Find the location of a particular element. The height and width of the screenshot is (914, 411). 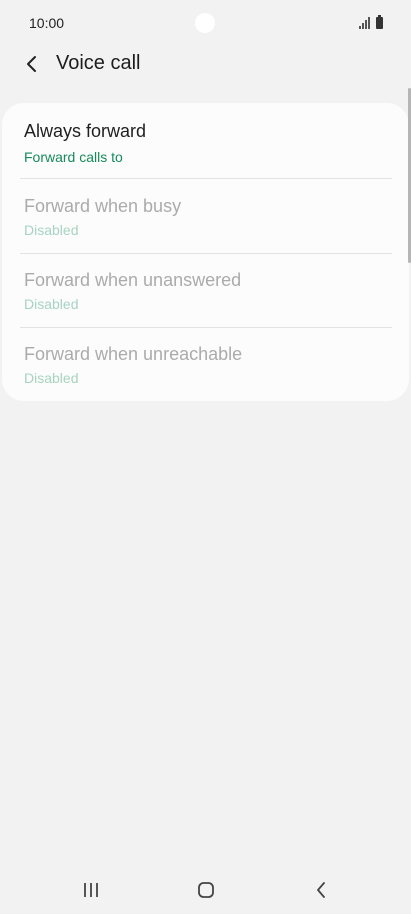

list-item-title: Forward when unanswered is located at coordinates (133, 280).